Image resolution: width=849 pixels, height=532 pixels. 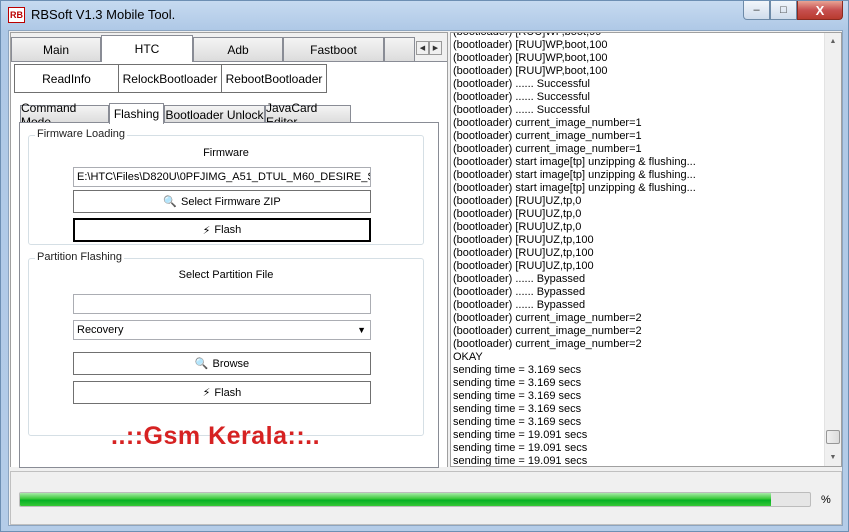 I want to click on read-info-button: ReadInfo, so click(x=66, y=78).